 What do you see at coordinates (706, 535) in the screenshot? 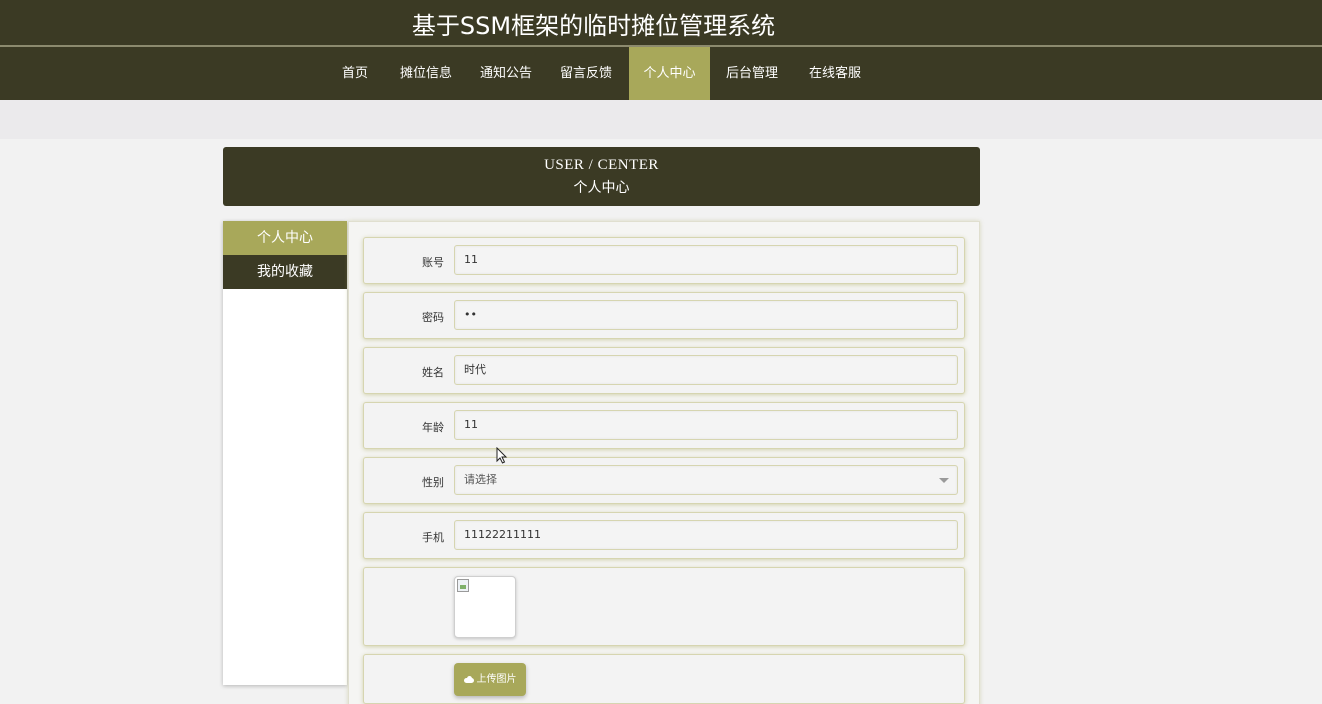
I see `phone-input: 11122211111` at bounding box center [706, 535].